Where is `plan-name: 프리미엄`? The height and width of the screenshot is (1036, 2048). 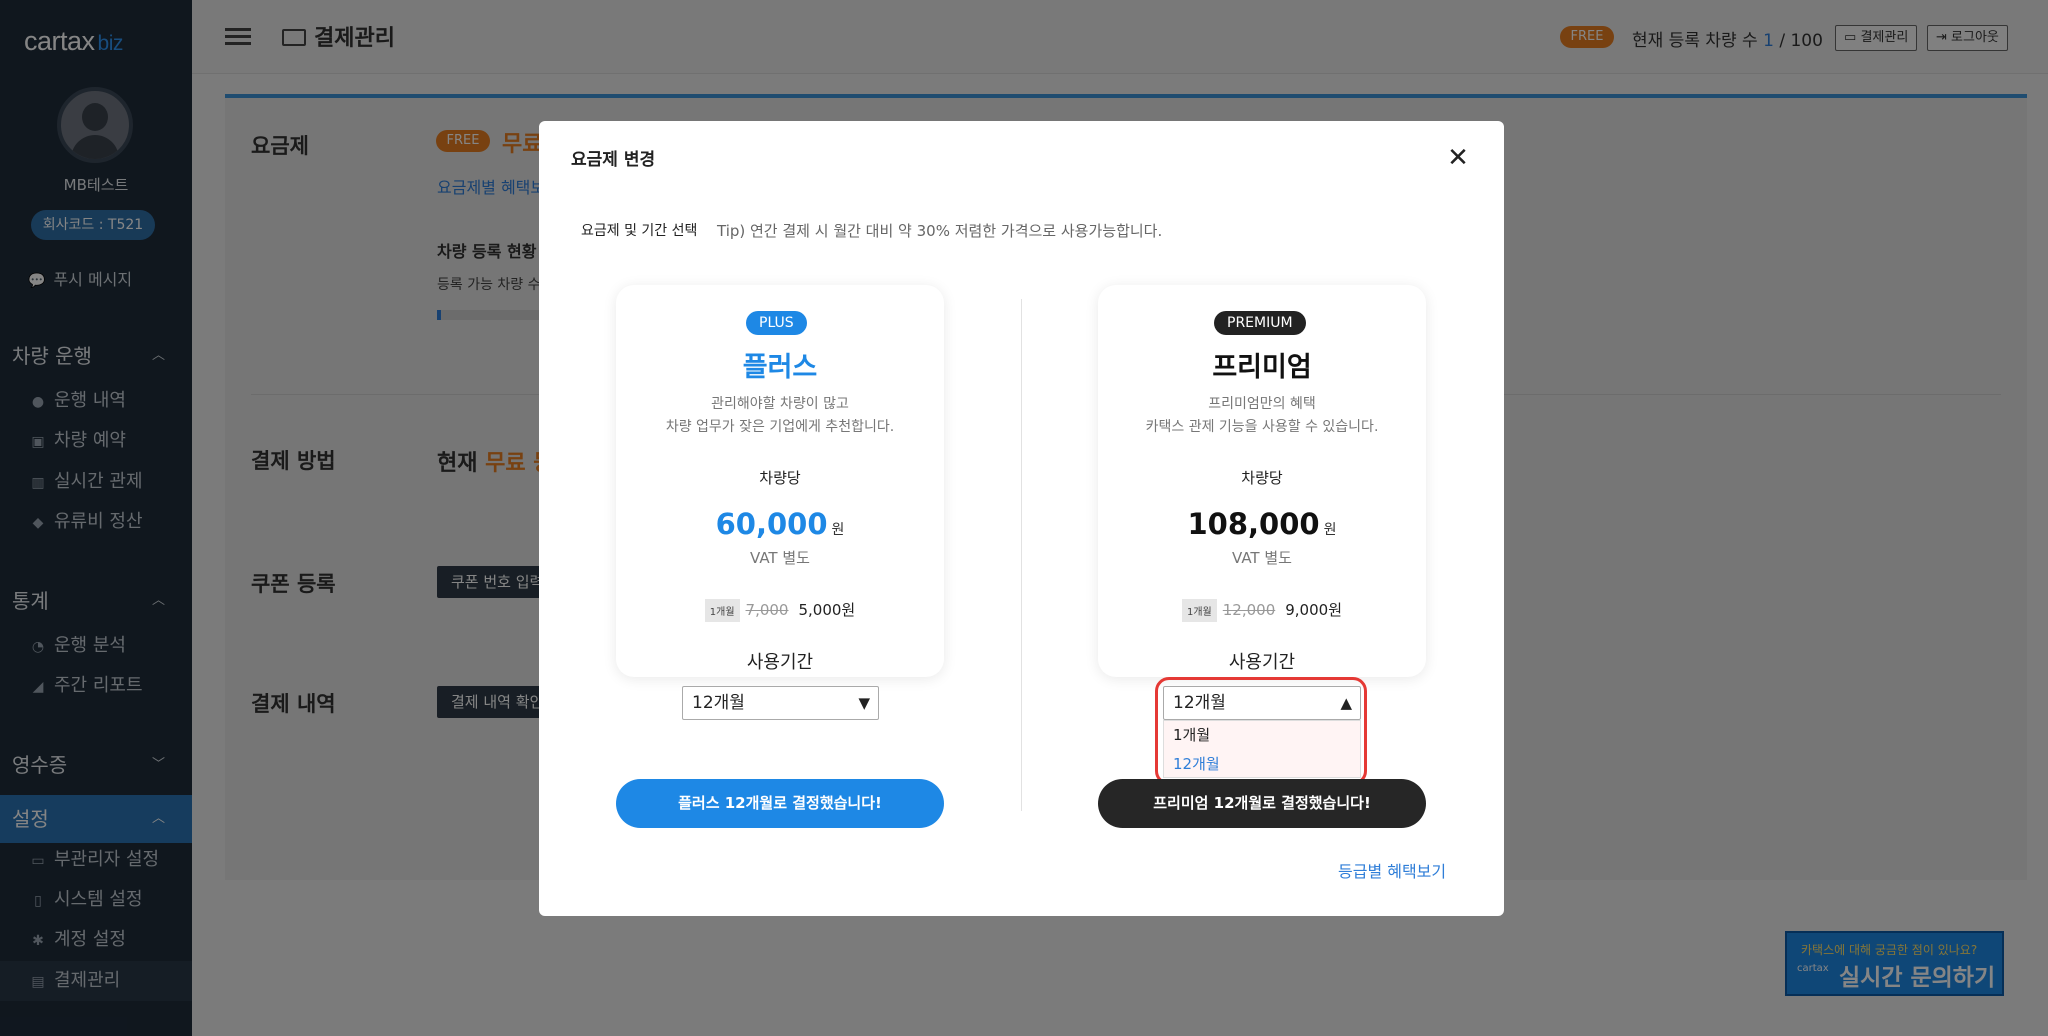 plan-name: 프리미엄 is located at coordinates (1262, 367).